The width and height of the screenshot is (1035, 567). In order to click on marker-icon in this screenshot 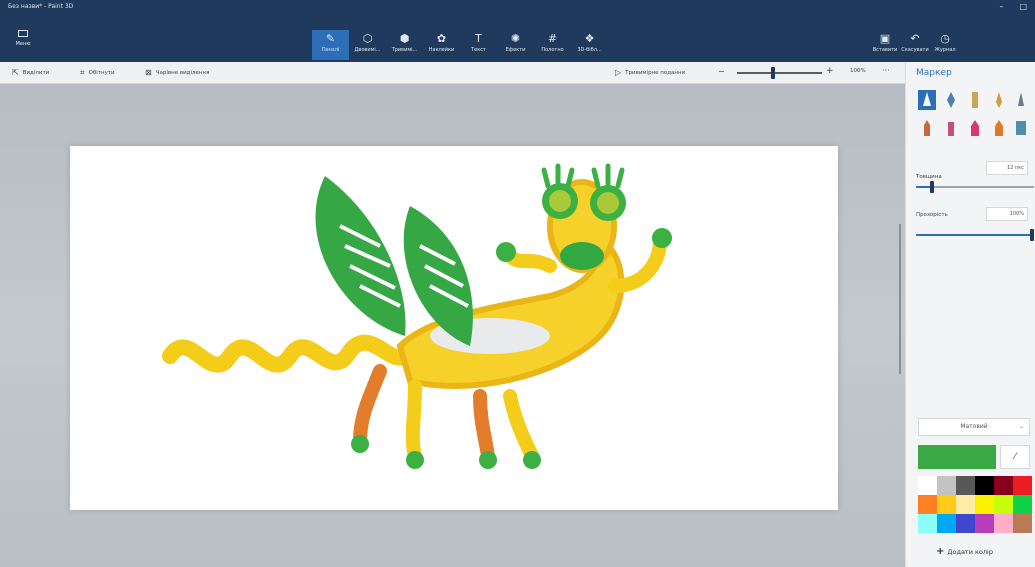, I will do `click(927, 99)`.